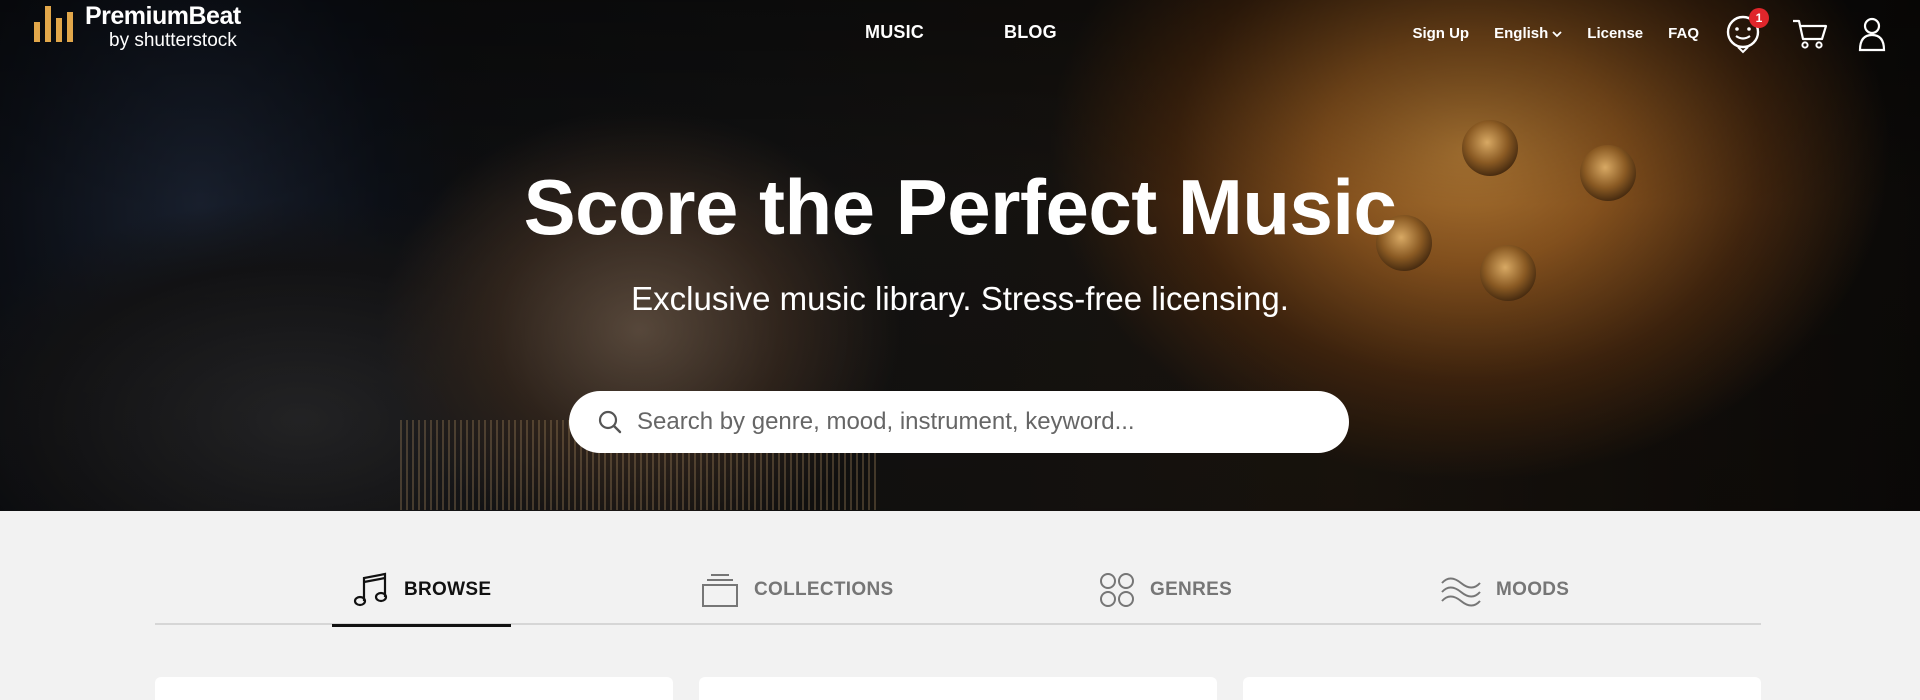 The width and height of the screenshot is (1920, 700). I want to click on logo-name: PremiumBeat, so click(163, 16).